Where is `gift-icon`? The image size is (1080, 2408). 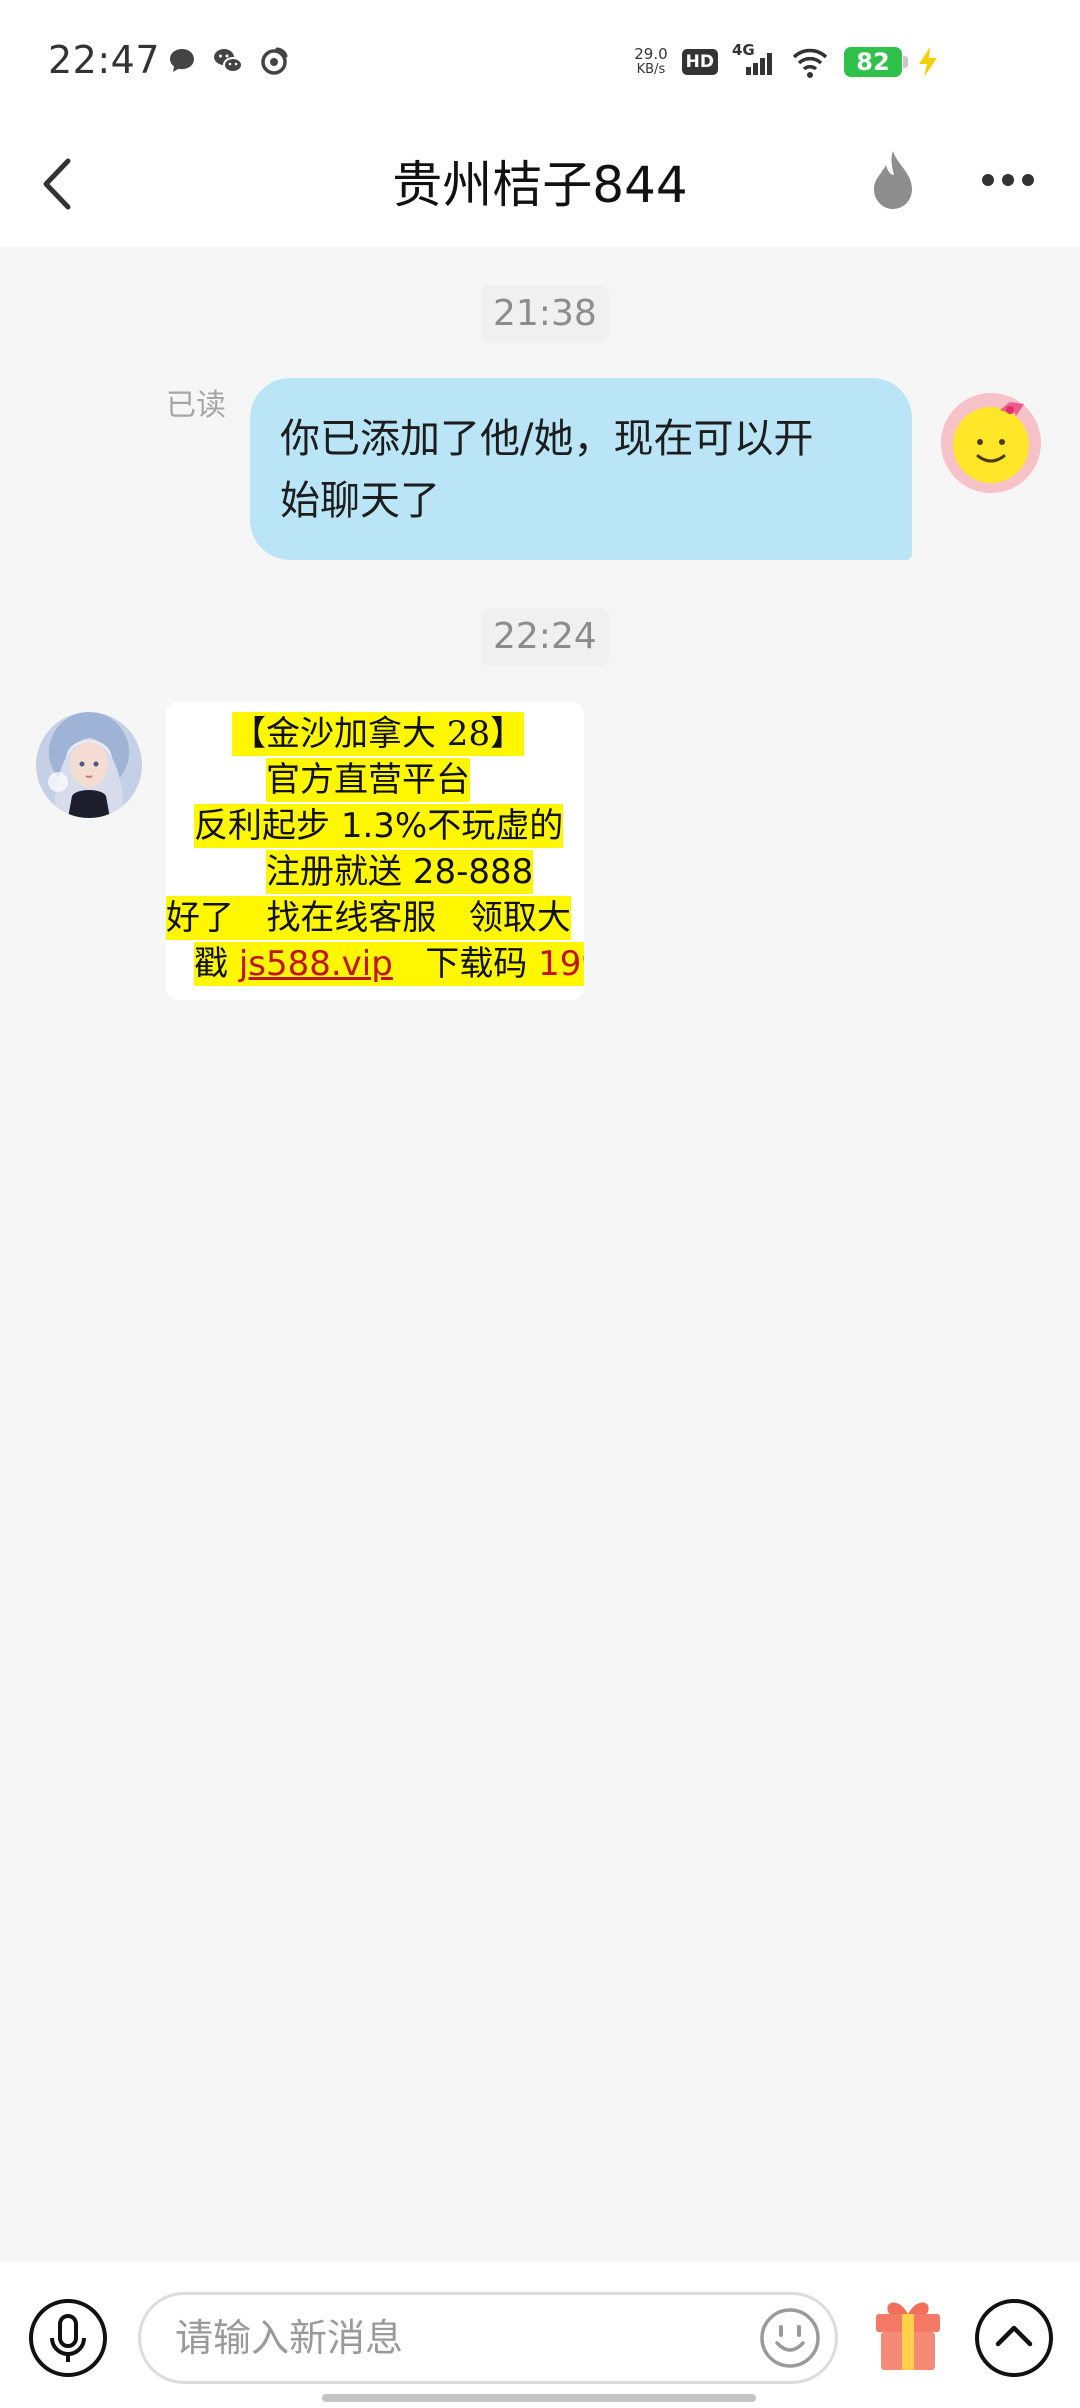 gift-icon is located at coordinates (908, 2333).